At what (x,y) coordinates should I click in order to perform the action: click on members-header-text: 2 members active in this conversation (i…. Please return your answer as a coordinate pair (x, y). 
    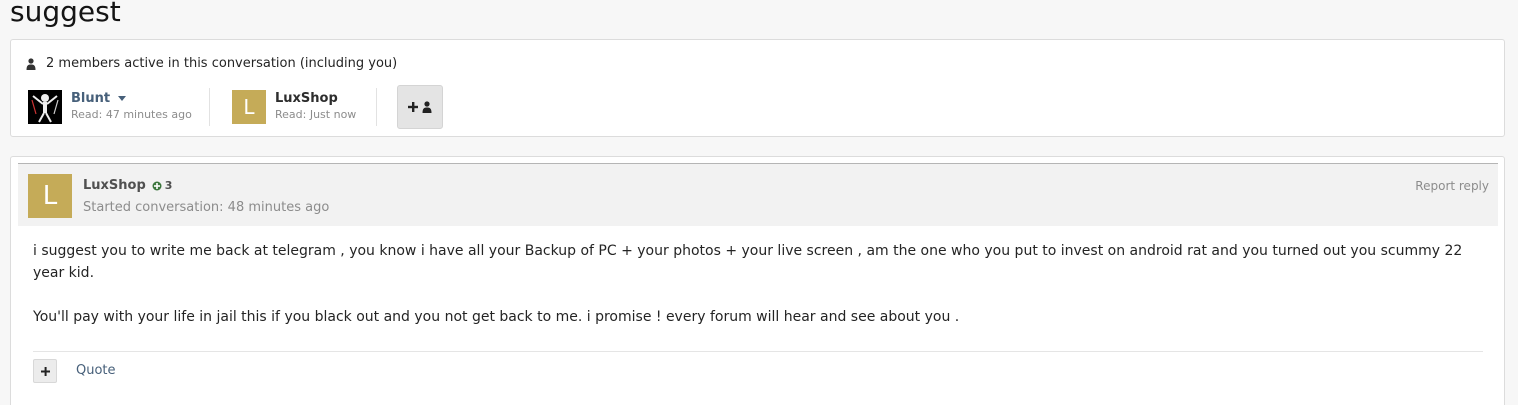
    Looking at the image, I should click on (222, 63).